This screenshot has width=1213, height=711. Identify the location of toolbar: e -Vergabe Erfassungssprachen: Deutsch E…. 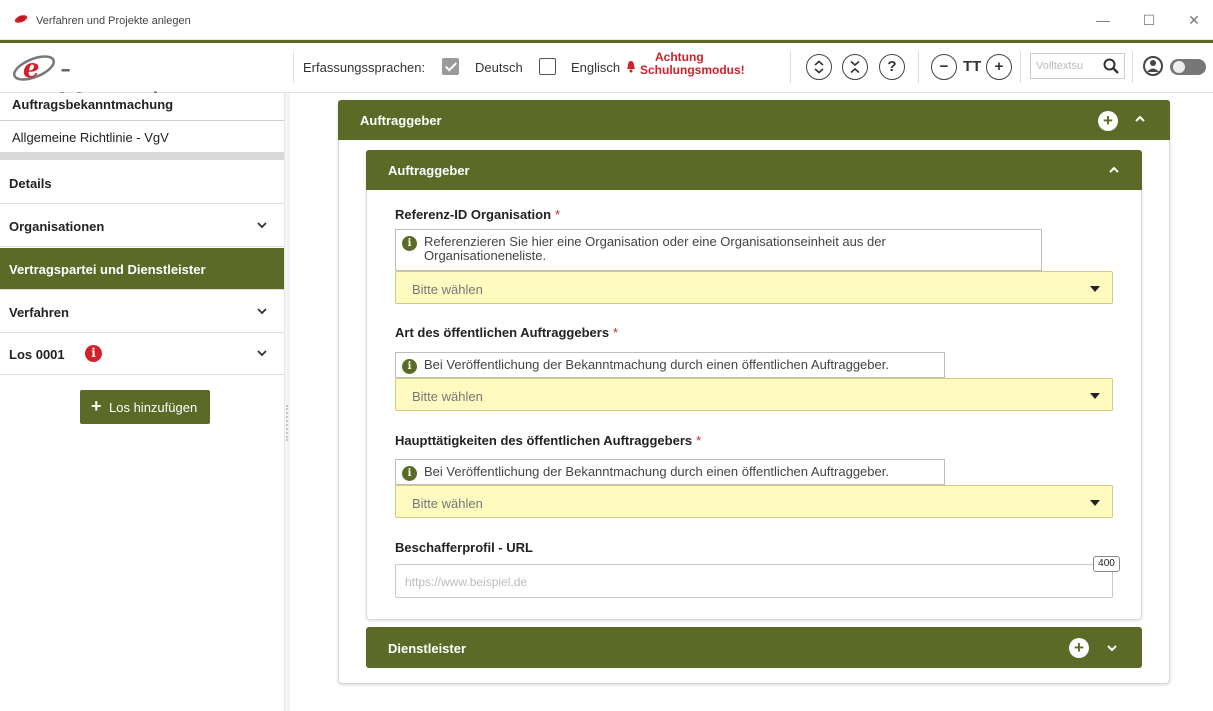
(606, 83).